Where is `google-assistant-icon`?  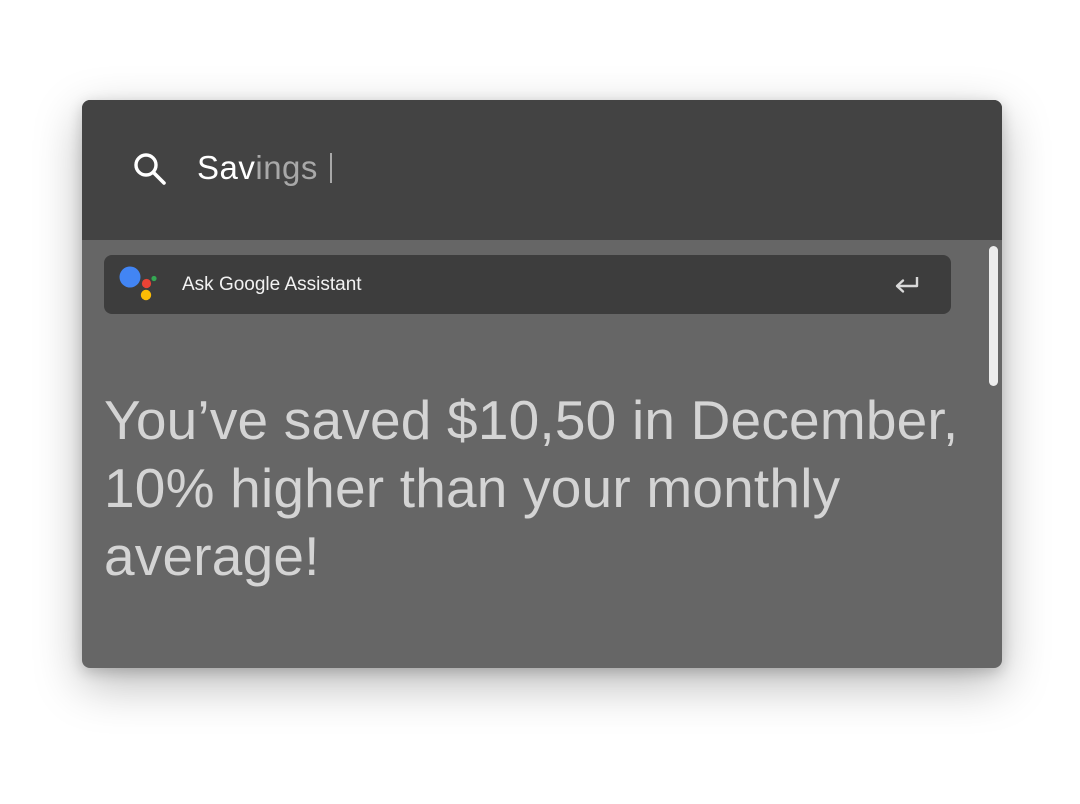
google-assistant-icon is located at coordinates (138, 283).